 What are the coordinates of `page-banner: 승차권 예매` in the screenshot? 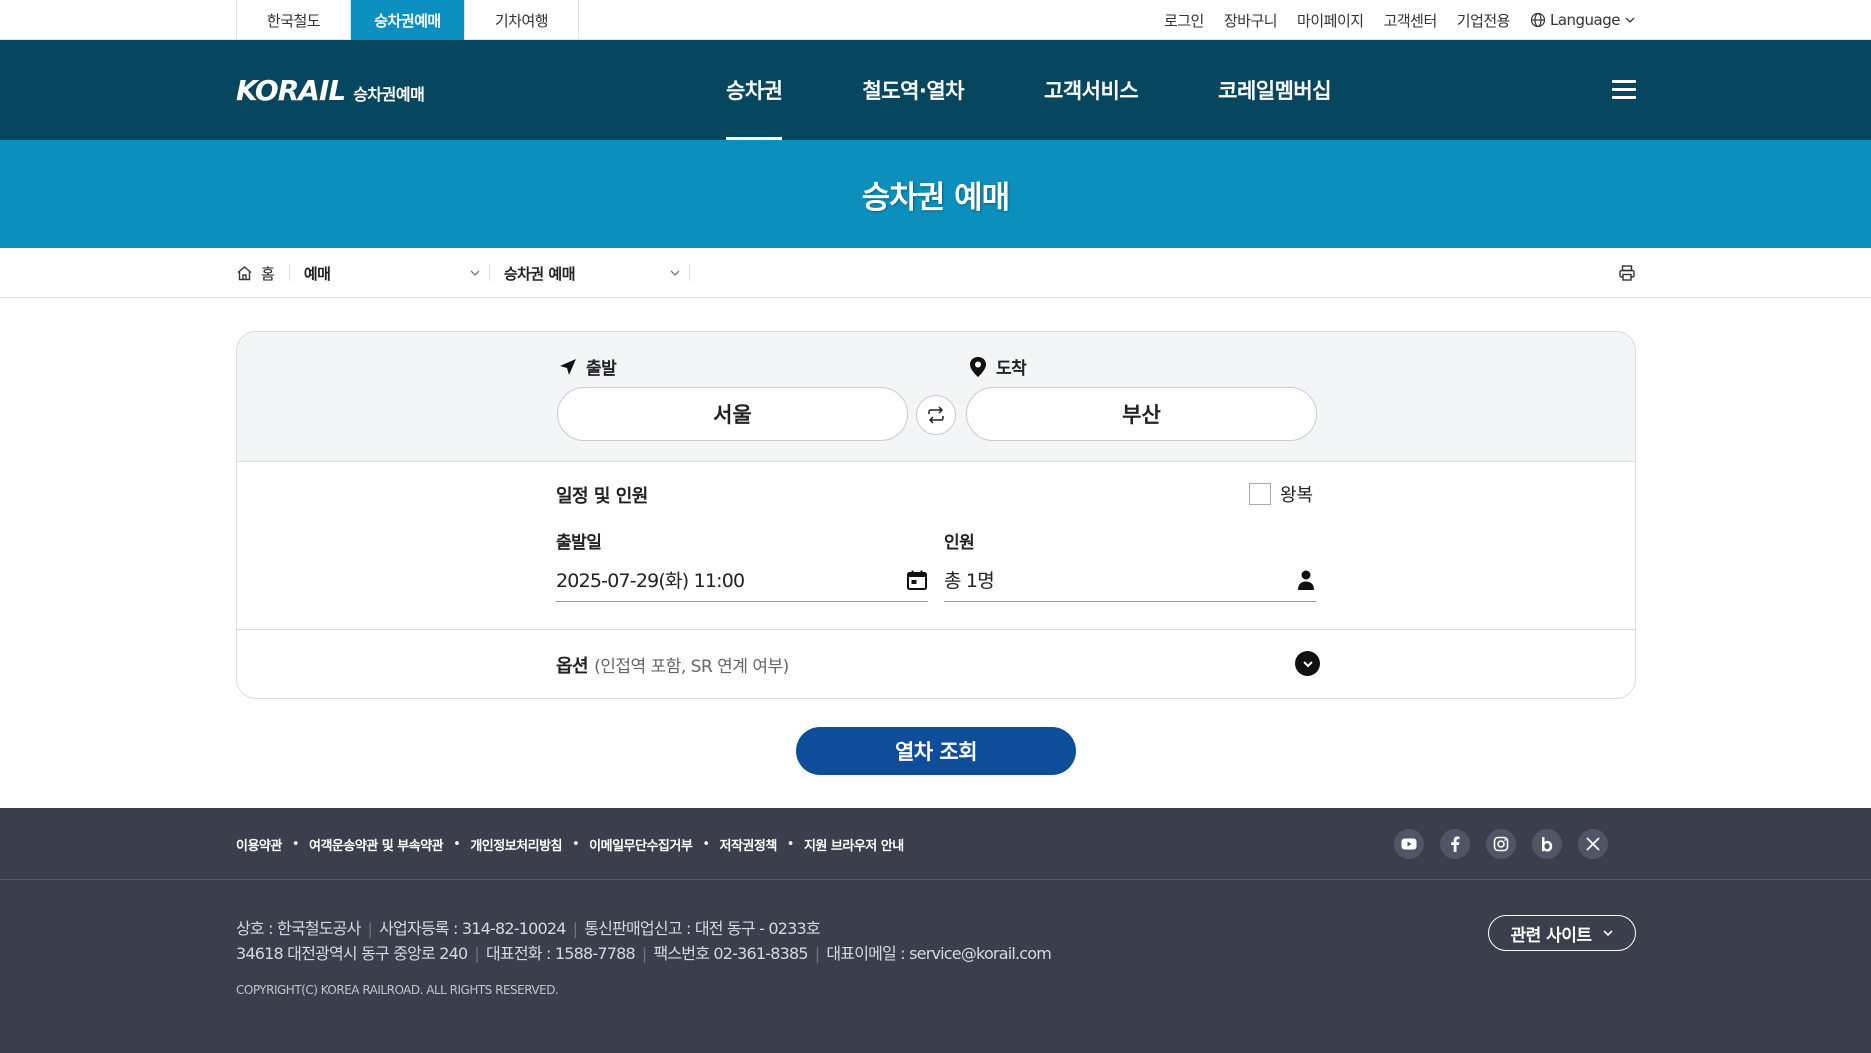 It's located at (935, 194).